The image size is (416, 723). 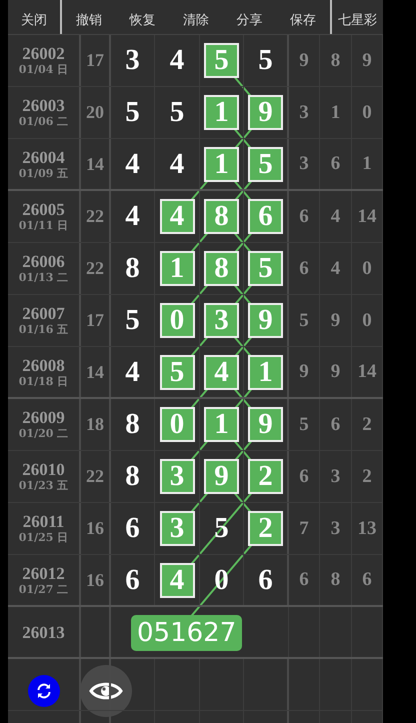 What do you see at coordinates (43, 434) in the screenshot?
I see `draw-date: 01/20 二` at bounding box center [43, 434].